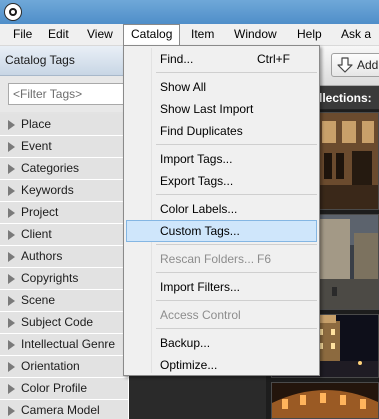 The width and height of the screenshot is (379, 419). Describe the element at coordinates (152, 35) in the screenshot. I see `menu-catalog: Catalog` at that location.